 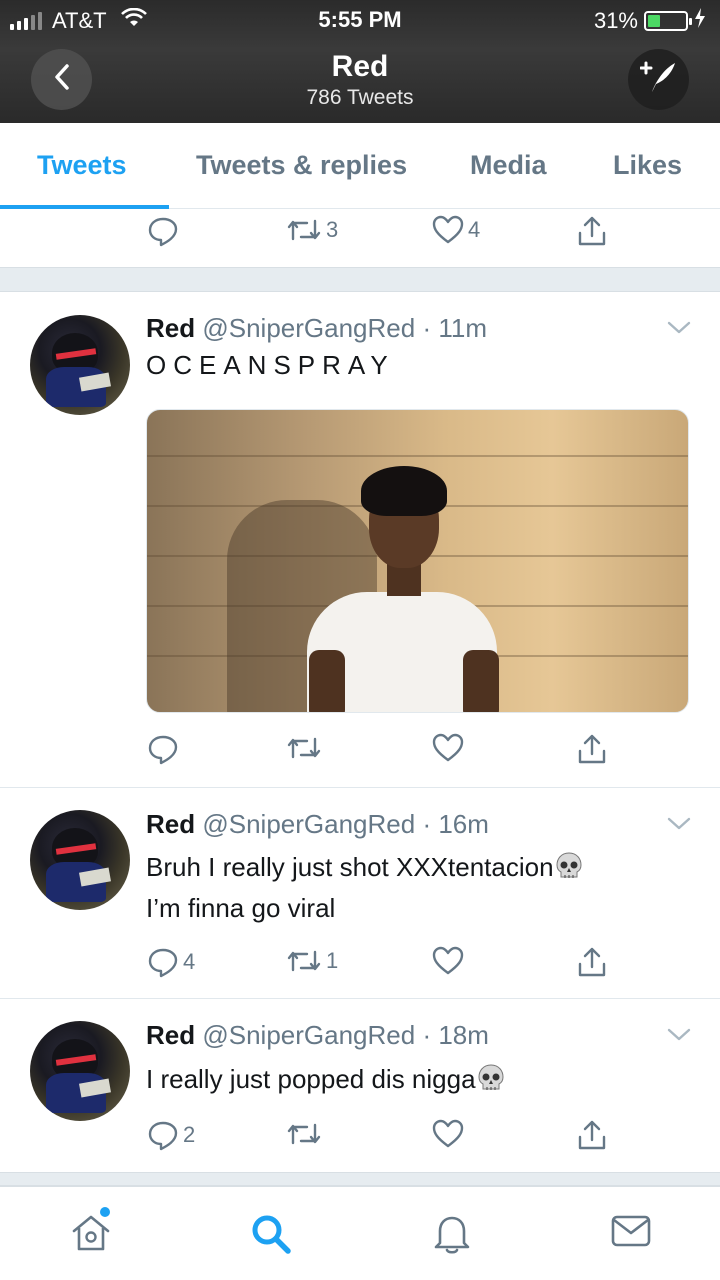 What do you see at coordinates (332, 229) in the screenshot?
I see `retweet-count: 3` at bounding box center [332, 229].